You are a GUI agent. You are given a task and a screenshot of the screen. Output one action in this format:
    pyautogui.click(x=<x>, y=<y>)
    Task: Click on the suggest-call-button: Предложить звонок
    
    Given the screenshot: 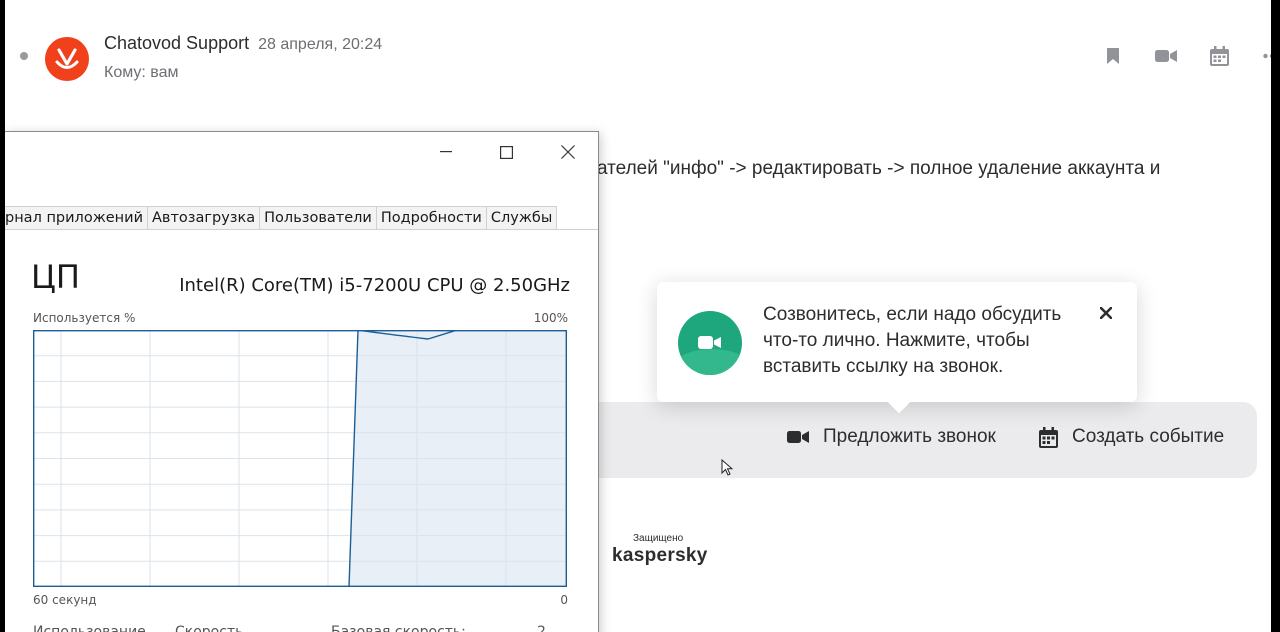 What is the action you would take?
    pyautogui.click(x=891, y=437)
    